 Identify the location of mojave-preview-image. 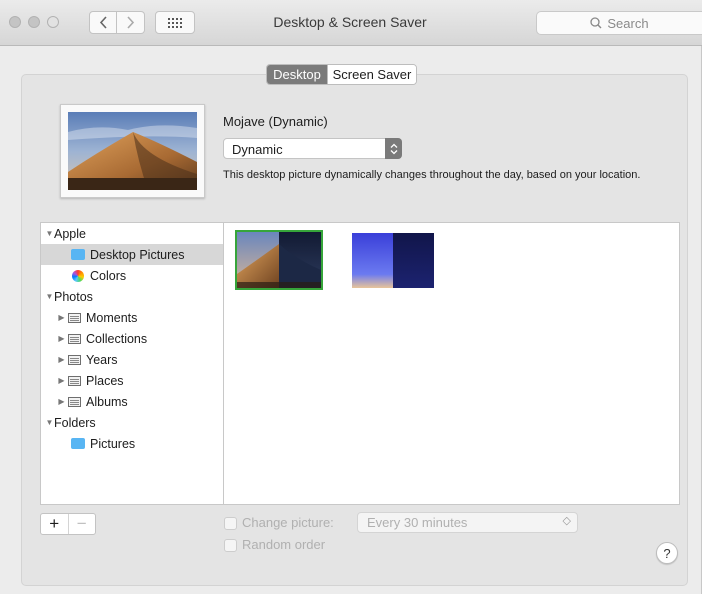
(132, 151).